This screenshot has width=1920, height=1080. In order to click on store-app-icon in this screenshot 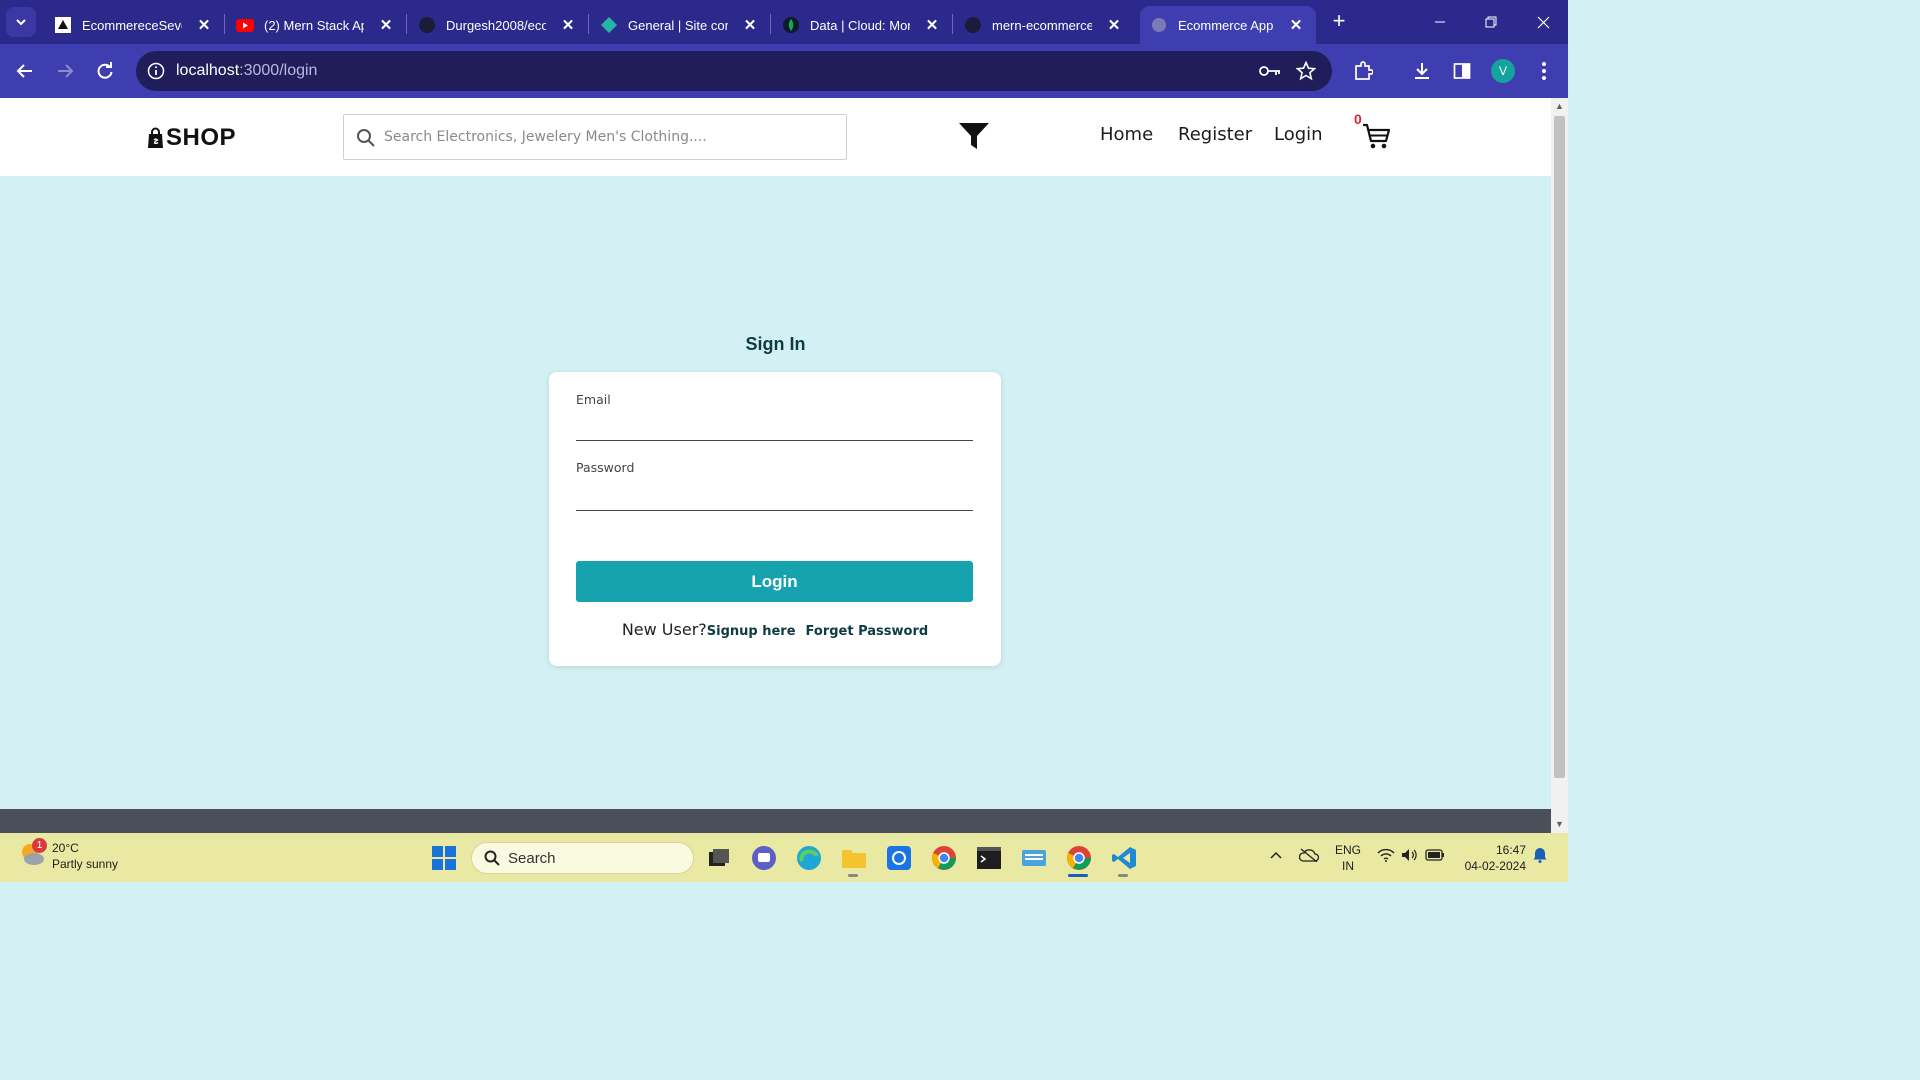, I will do `click(899, 858)`.